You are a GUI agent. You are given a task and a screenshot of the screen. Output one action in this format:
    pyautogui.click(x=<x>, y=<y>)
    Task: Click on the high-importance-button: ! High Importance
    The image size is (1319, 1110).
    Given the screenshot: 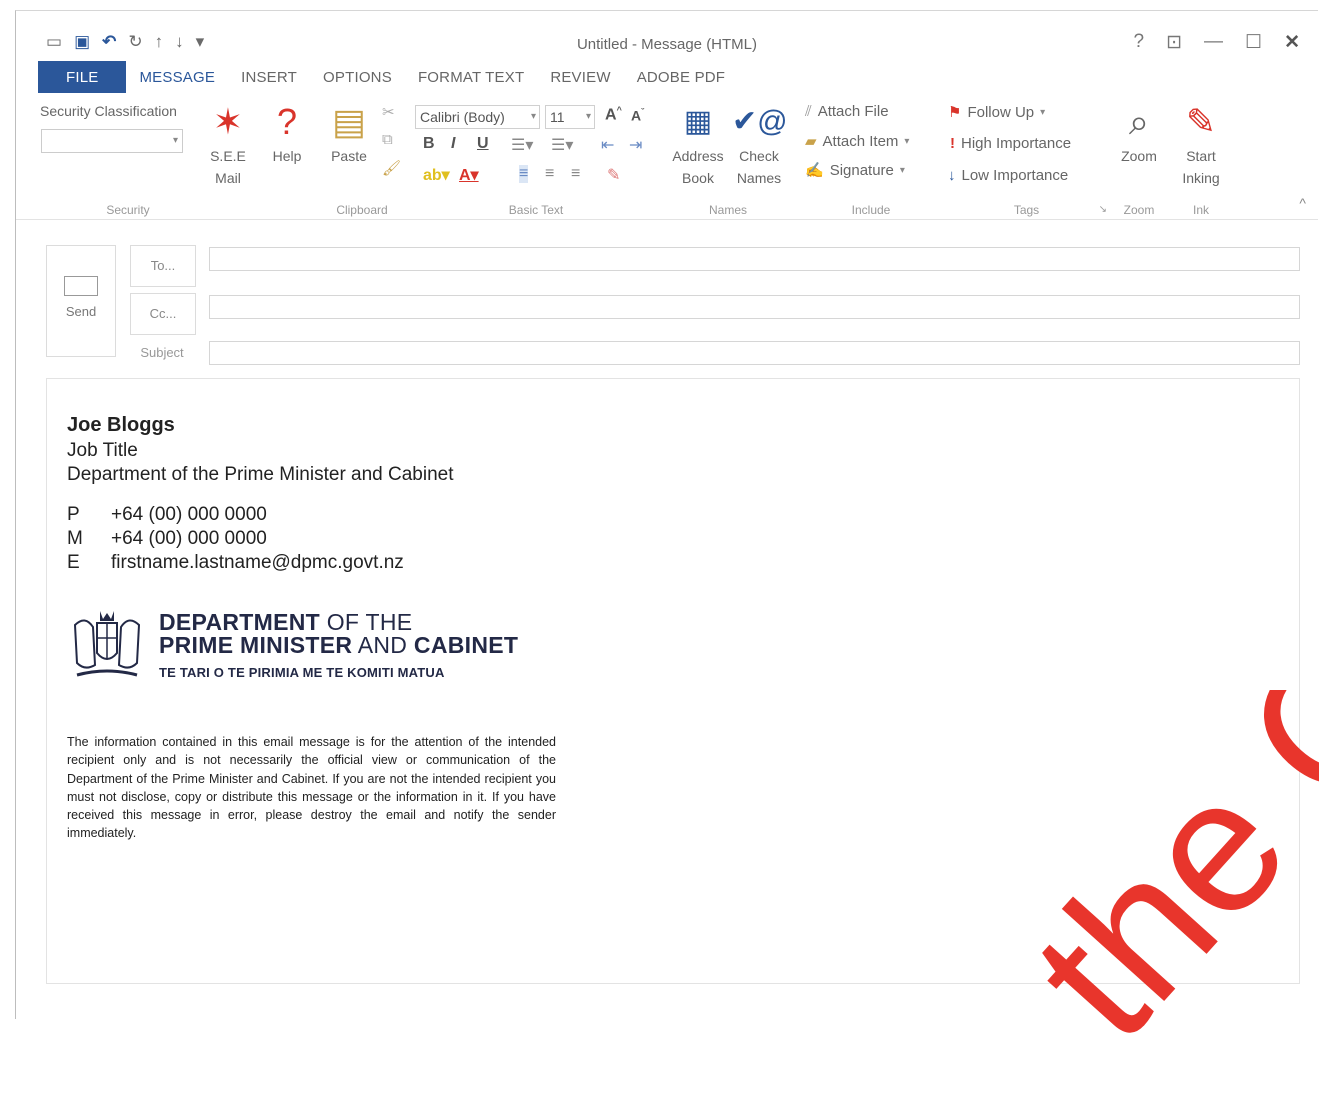 What is the action you would take?
    pyautogui.click(x=1010, y=143)
    